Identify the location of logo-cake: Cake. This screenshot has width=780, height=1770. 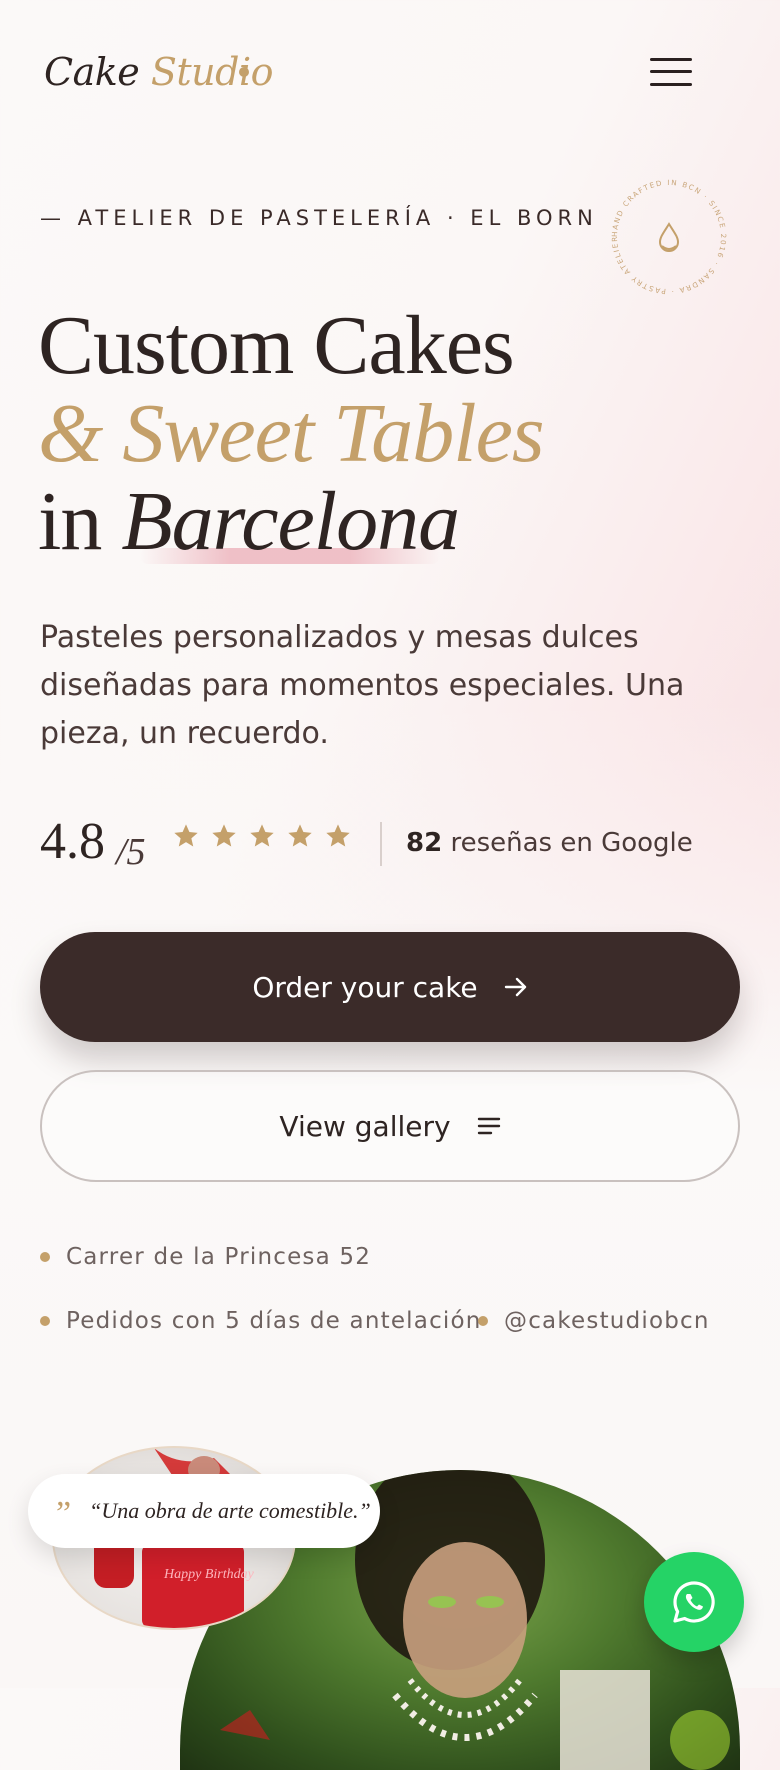
(92, 72).